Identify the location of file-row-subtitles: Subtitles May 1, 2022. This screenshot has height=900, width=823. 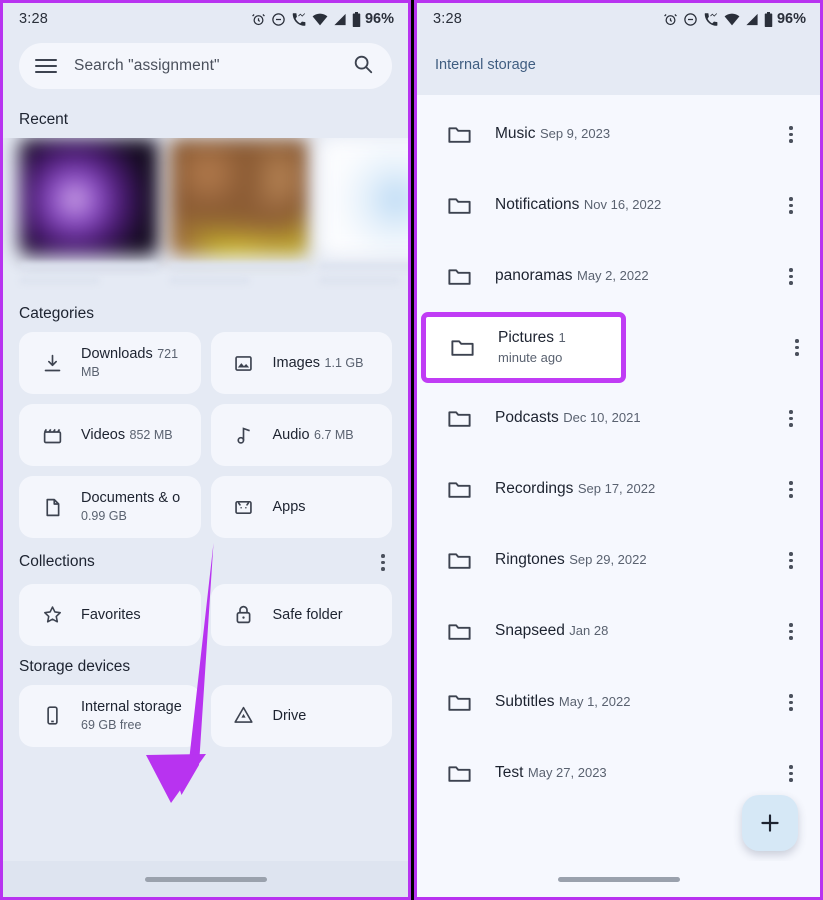
(618, 702).